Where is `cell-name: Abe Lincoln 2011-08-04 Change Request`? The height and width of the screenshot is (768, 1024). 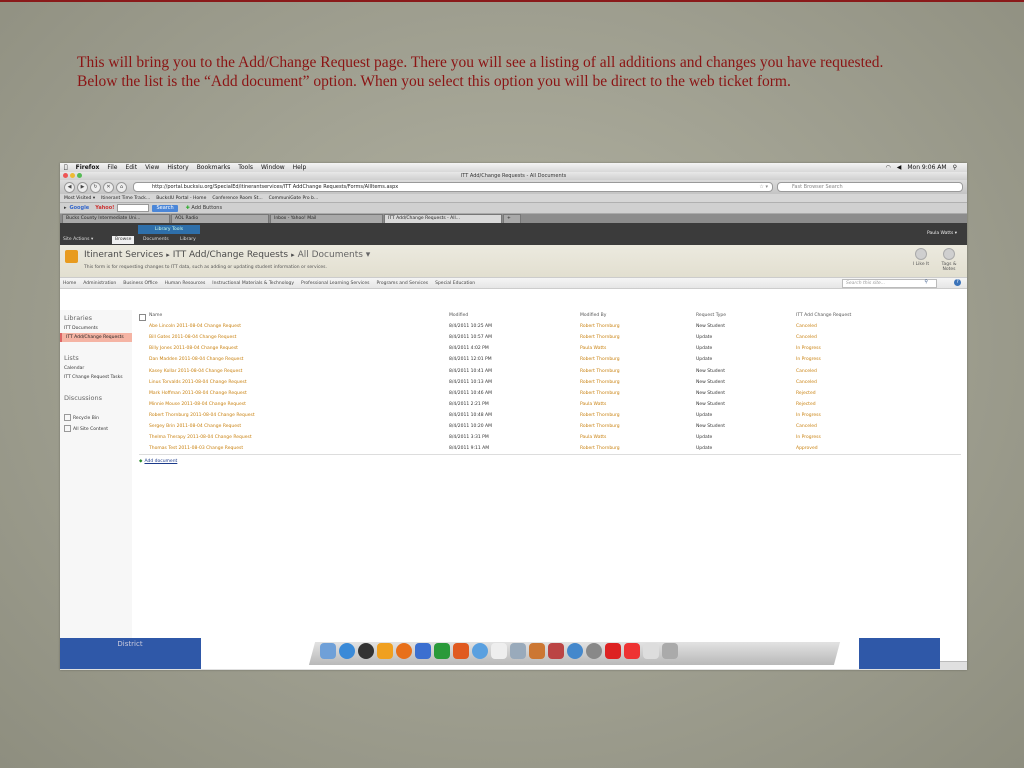 cell-name: Abe Lincoln 2011-08-04 Change Request is located at coordinates (294, 326).